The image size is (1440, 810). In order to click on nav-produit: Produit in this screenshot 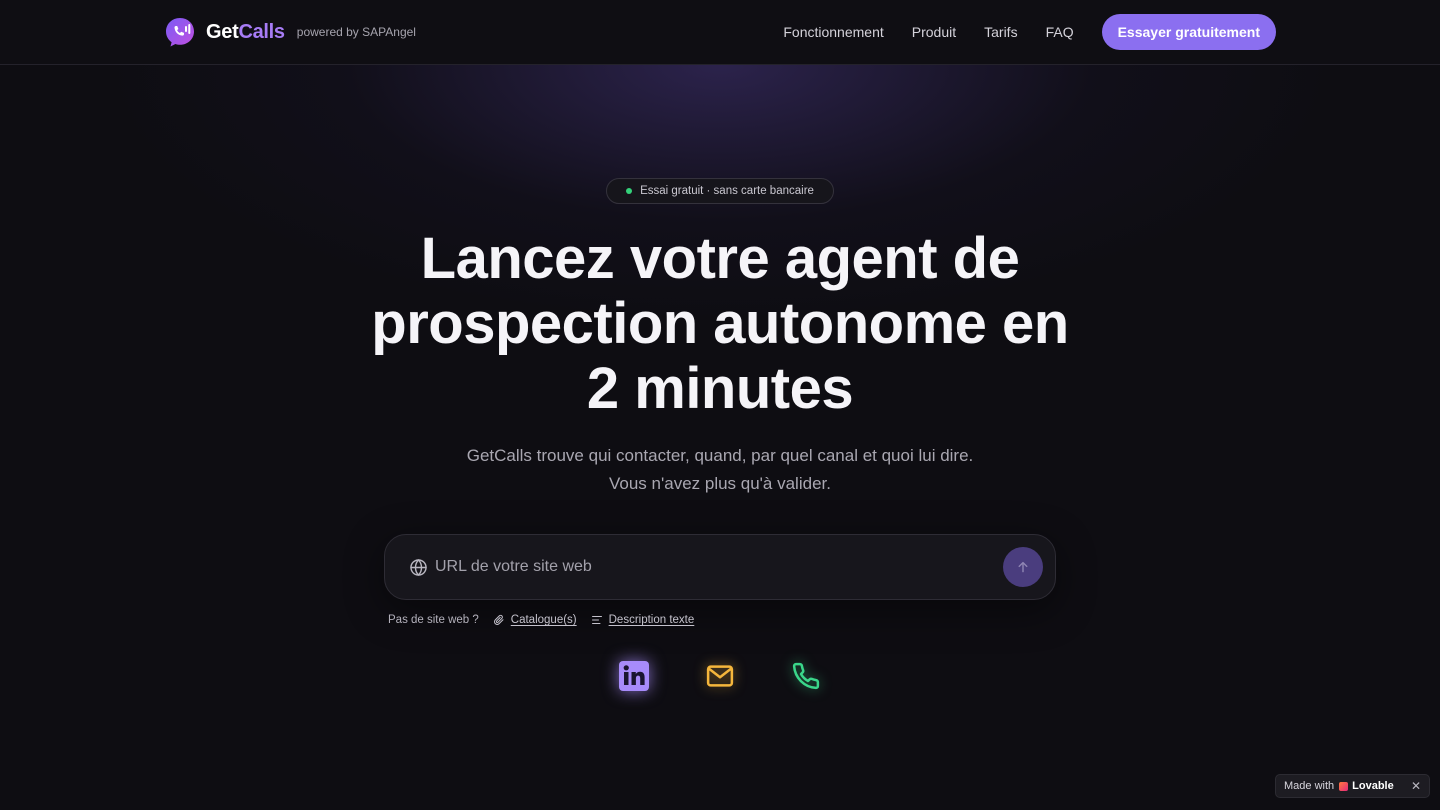, I will do `click(934, 32)`.